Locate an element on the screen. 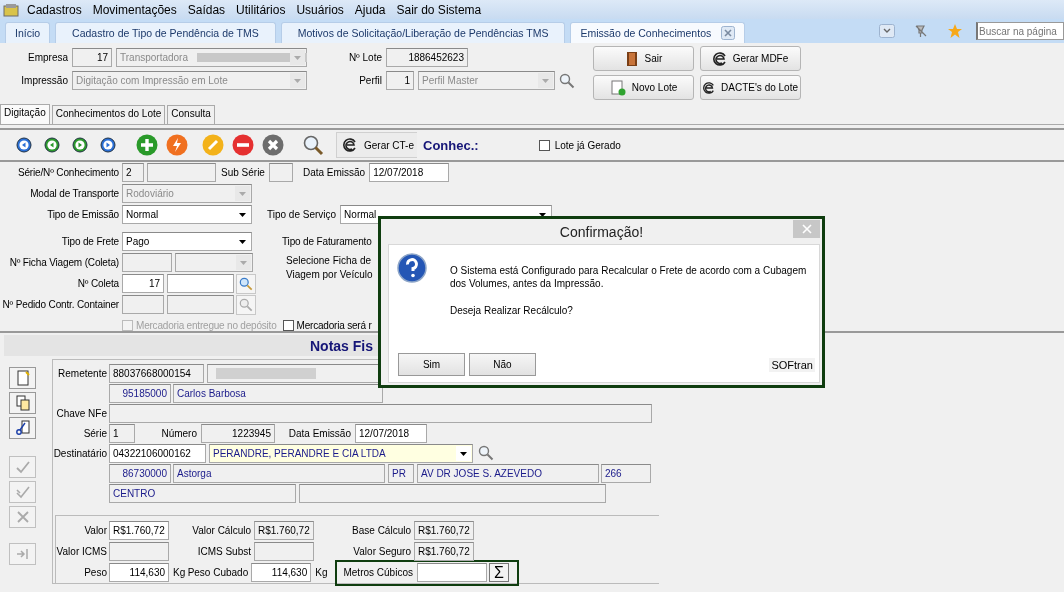  field-label: Modal de Transporte is located at coordinates (74, 193).